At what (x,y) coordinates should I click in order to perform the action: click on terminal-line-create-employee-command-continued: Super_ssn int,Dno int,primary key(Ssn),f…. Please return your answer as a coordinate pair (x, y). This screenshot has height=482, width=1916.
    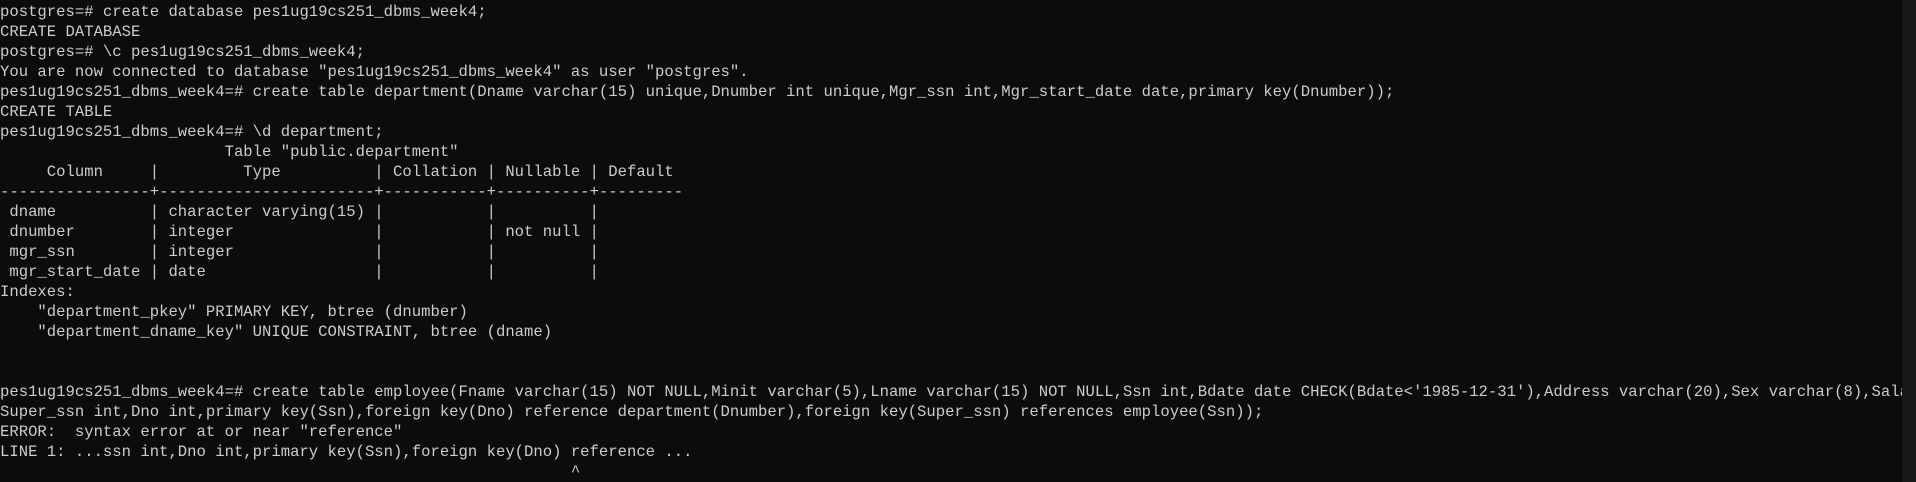
    Looking at the image, I should click on (632, 412).